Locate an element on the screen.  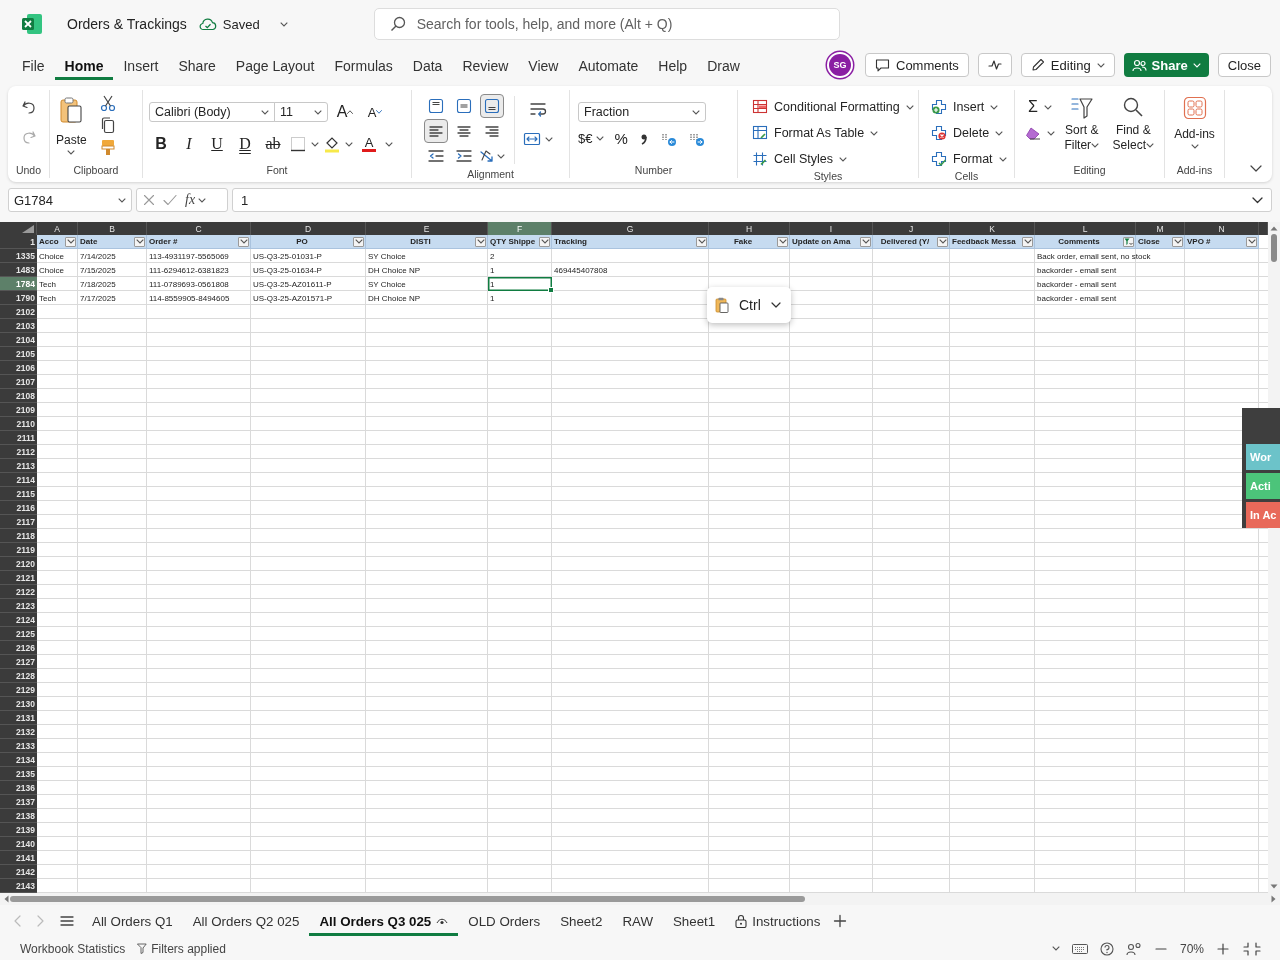
row-header: 2143 is located at coordinates (18, 886).